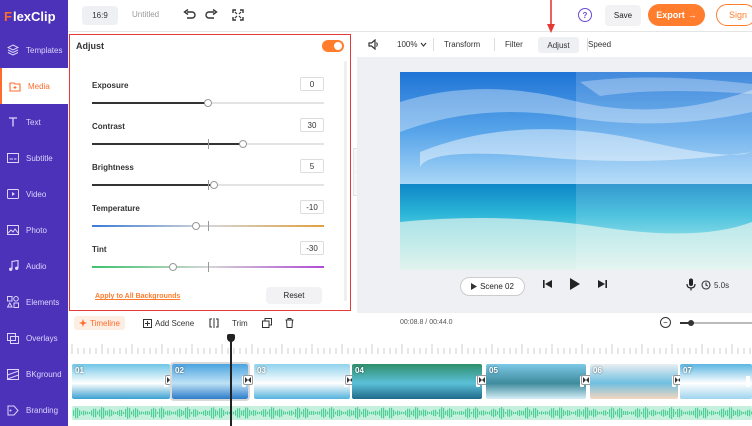  What do you see at coordinates (691, 286) in the screenshot?
I see `microphone-icon` at bounding box center [691, 286].